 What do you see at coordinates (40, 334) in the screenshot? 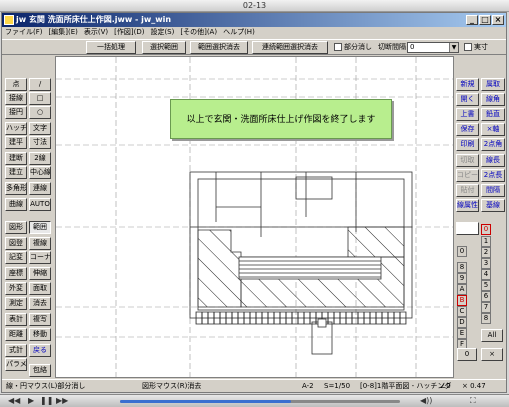
I see `tool-move: 移動` at bounding box center [40, 334].